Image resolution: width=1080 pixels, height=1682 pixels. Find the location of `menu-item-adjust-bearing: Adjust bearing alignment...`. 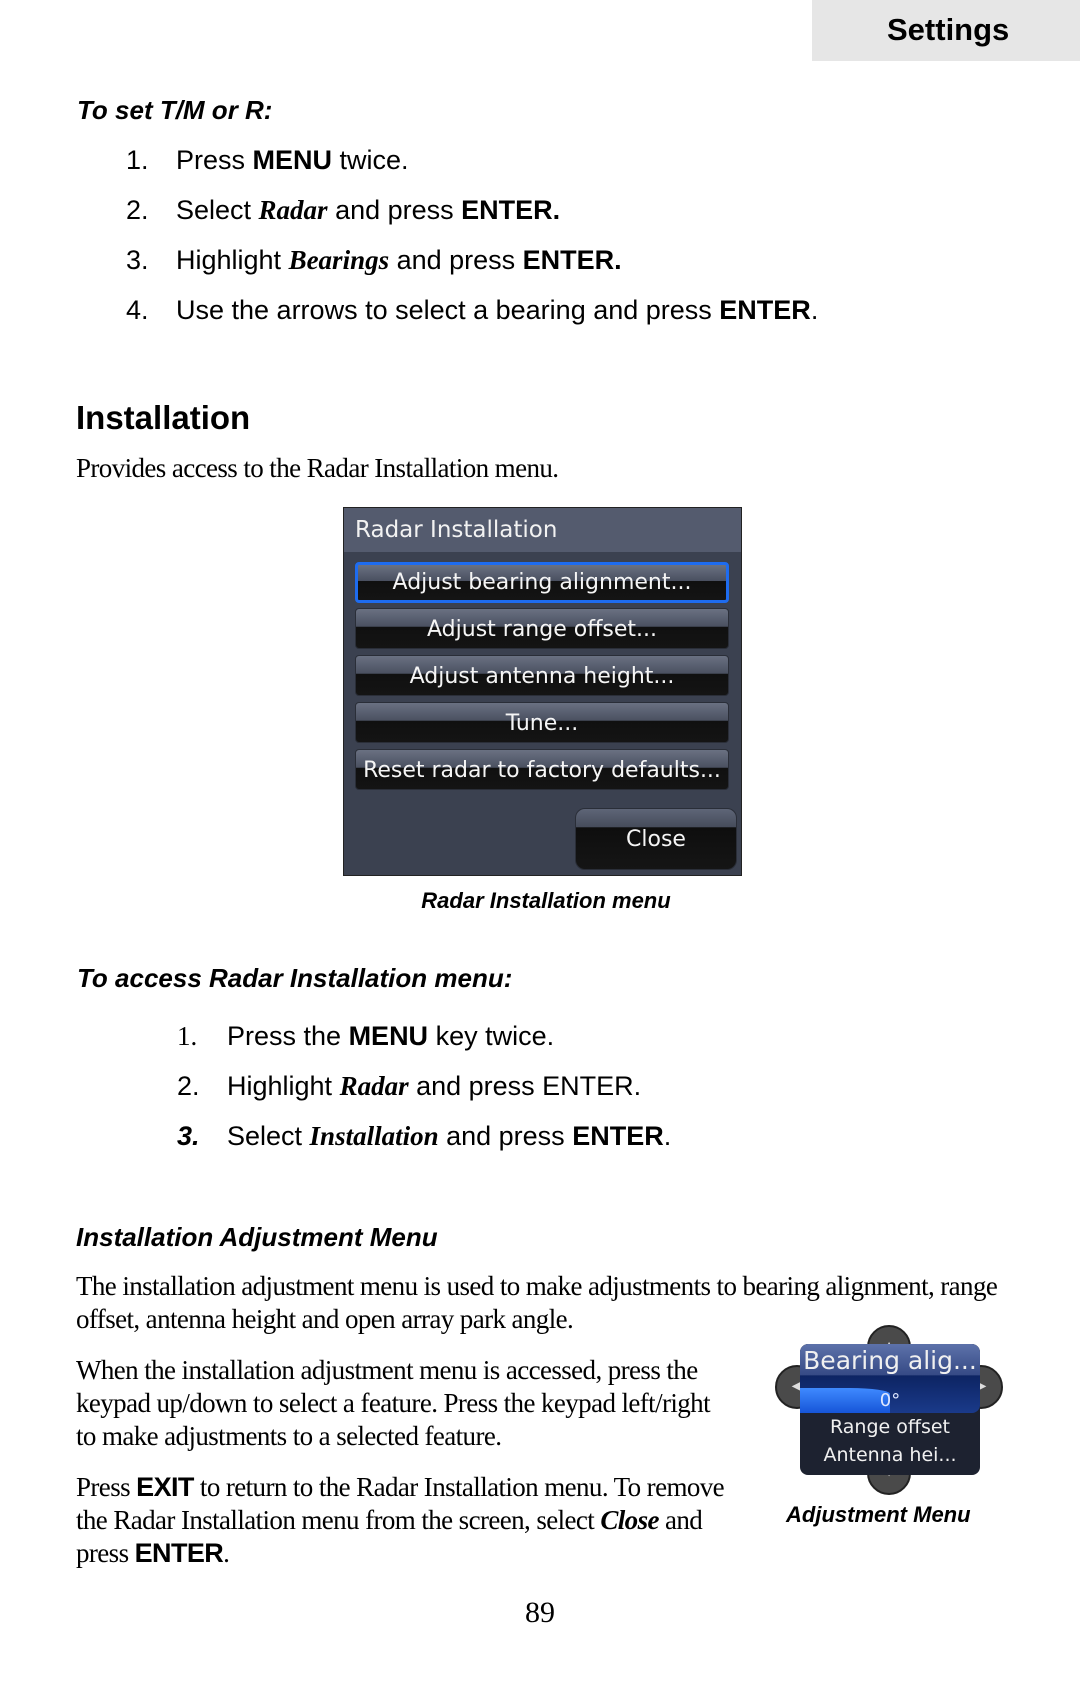

menu-item-adjust-bearing: Adjust bearing alignment... is located at coordinates (542, 582).